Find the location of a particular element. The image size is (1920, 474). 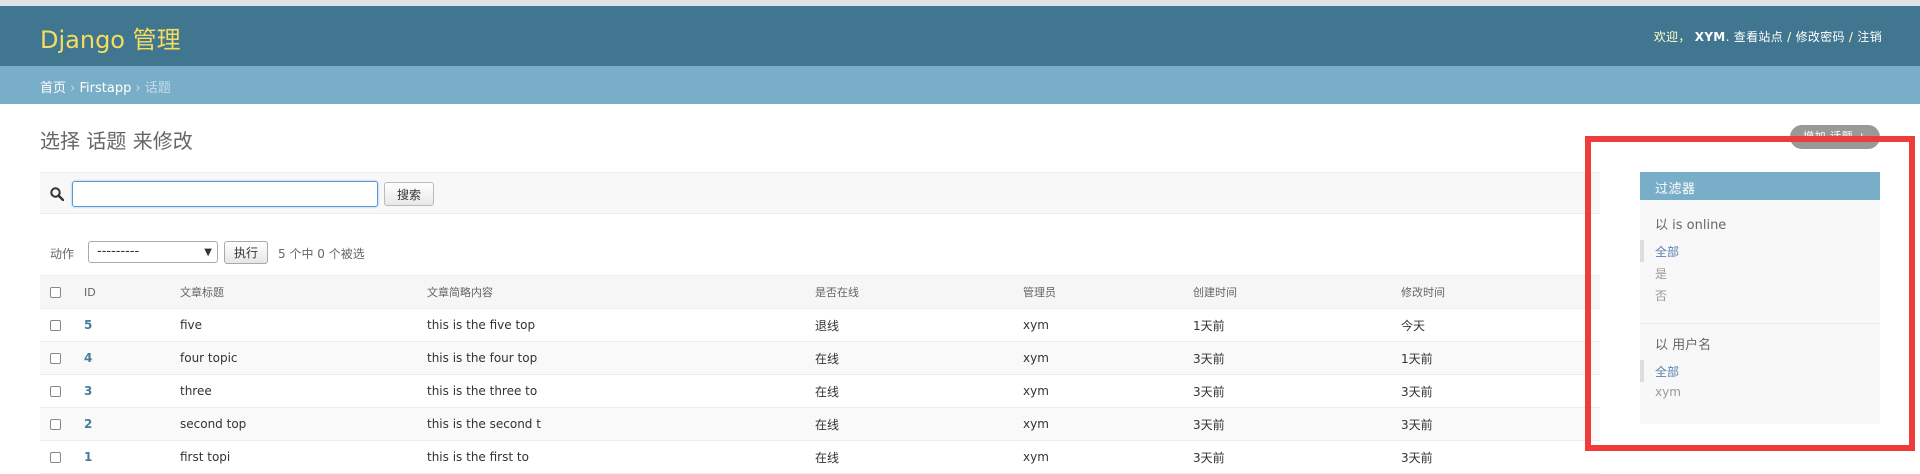

cell-online: 退线 is located at coordinates (909, 325).